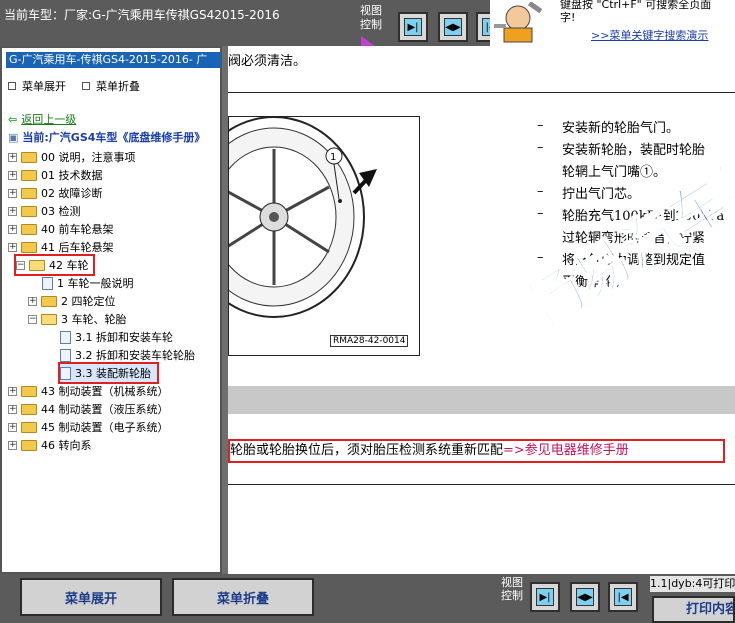 The width and height of the screenshot is (735, 623). Describe the element at coordinates (636, 5) in the screenshot. I see `help-text-line1: 键盘按 "Ctrl+F" 可搜索全页面` at that location.